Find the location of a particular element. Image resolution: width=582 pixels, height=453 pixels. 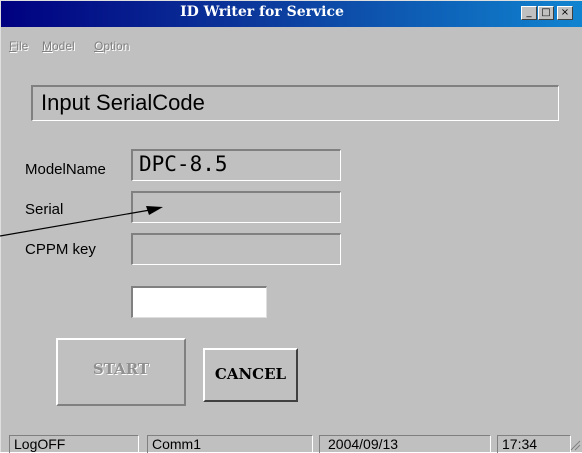

callout-arrow-icon is located at coordinates (81, 221).